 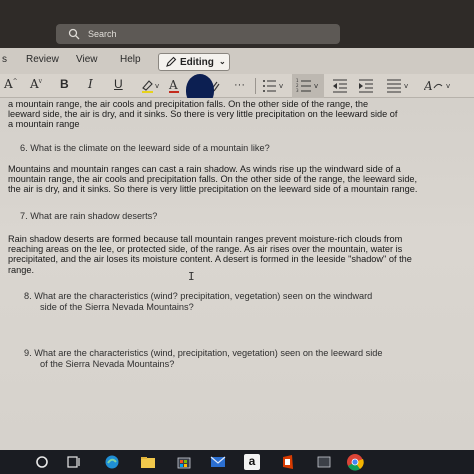 What do you see at coordinates (151, 86) in the screenshot?
I see `highlighter-icon: v` at bounding box center [151, 86].